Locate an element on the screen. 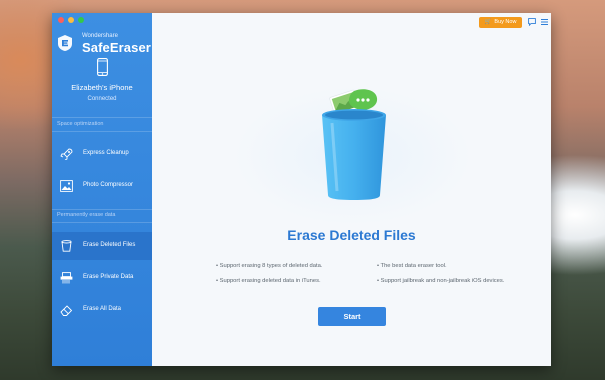 Image resolution: width=605 pixels, height=380 pixels. sidebar-item-erase-all-data: Erase All Data is located at coordinates (102, 310).